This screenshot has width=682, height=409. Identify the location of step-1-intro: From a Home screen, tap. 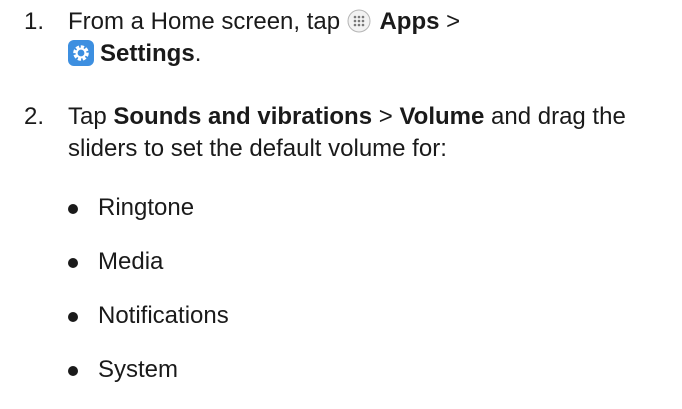
(204, 21).